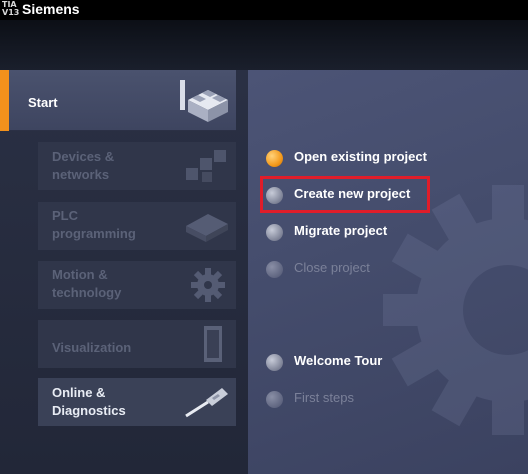 This screenshot has width=528, height=474. What do you see at coordinates (89, 410) in the screenshot?
I see `nav-online-diagnostics-label-2: Diagnostics` at bounding box center [89, 410].